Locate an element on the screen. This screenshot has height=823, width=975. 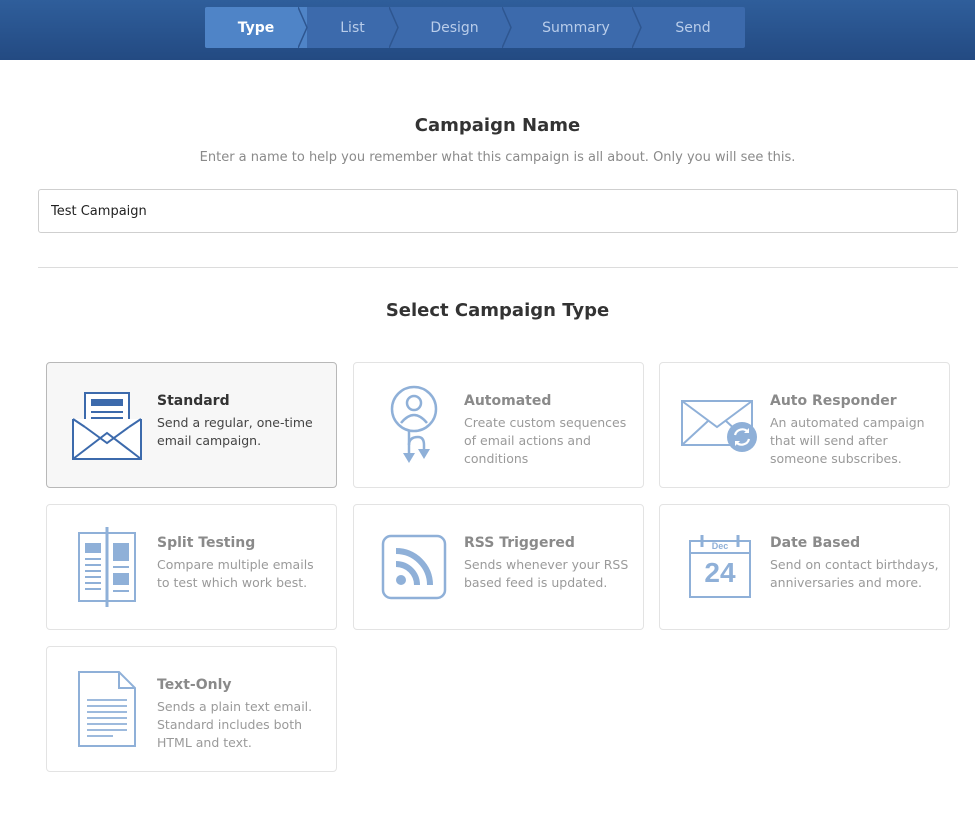
calendar-day: 24 is located at coordinates (720, 572).